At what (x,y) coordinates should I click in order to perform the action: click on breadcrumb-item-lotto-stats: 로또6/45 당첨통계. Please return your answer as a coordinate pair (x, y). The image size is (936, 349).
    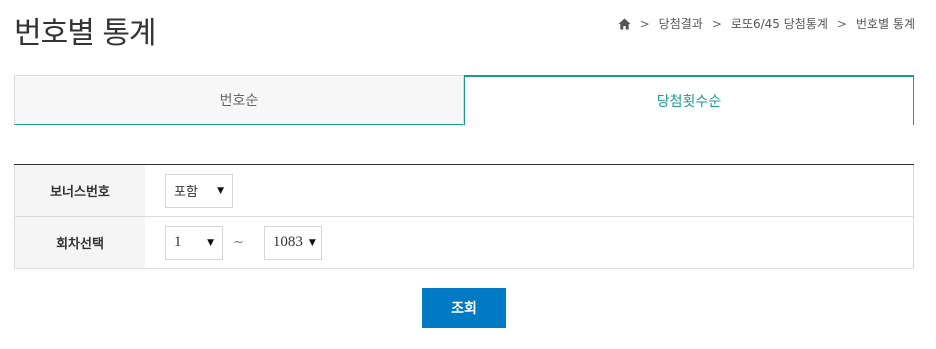
    Looking at the image, I should click on (779, 23).